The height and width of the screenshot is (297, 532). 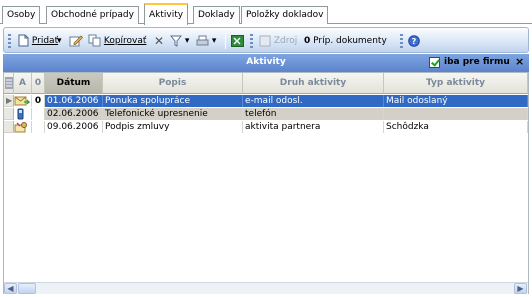 I want to click on cell-kind: aktivita partnera, so click(x=313, y=127).